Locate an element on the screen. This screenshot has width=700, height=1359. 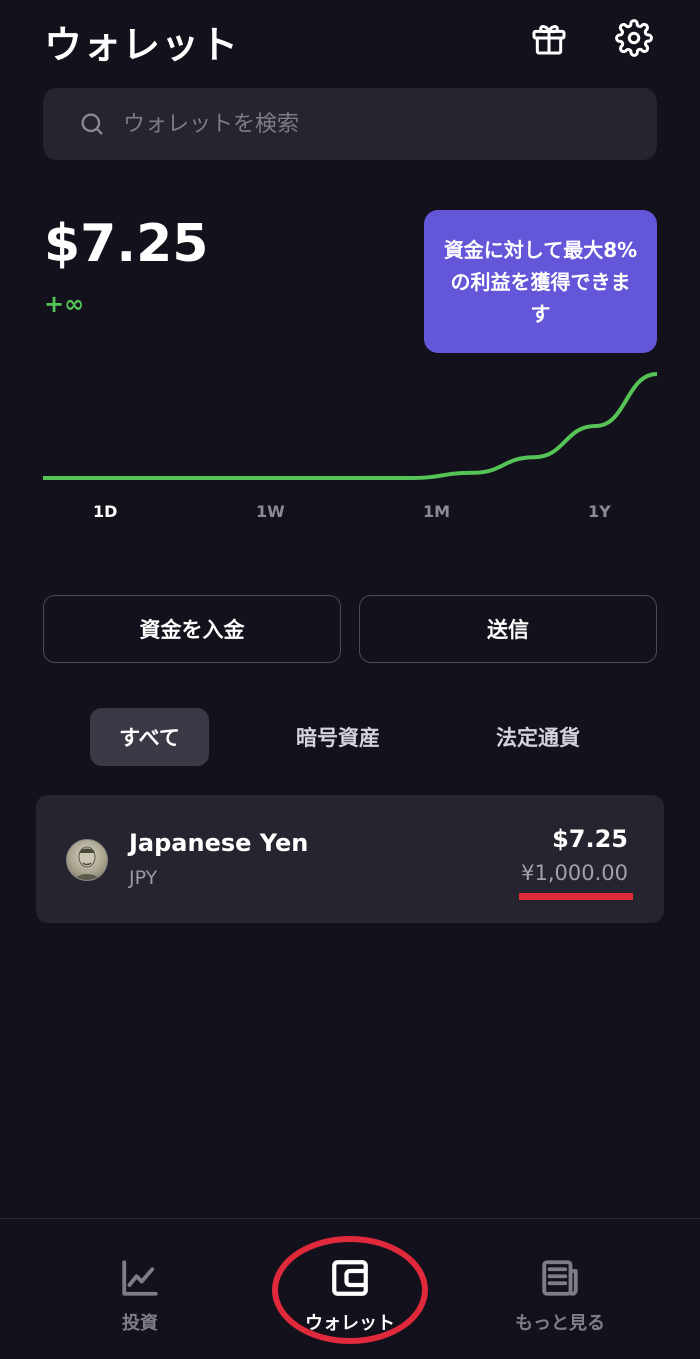
red-underline-annotation is located at coordinates (576, 896).